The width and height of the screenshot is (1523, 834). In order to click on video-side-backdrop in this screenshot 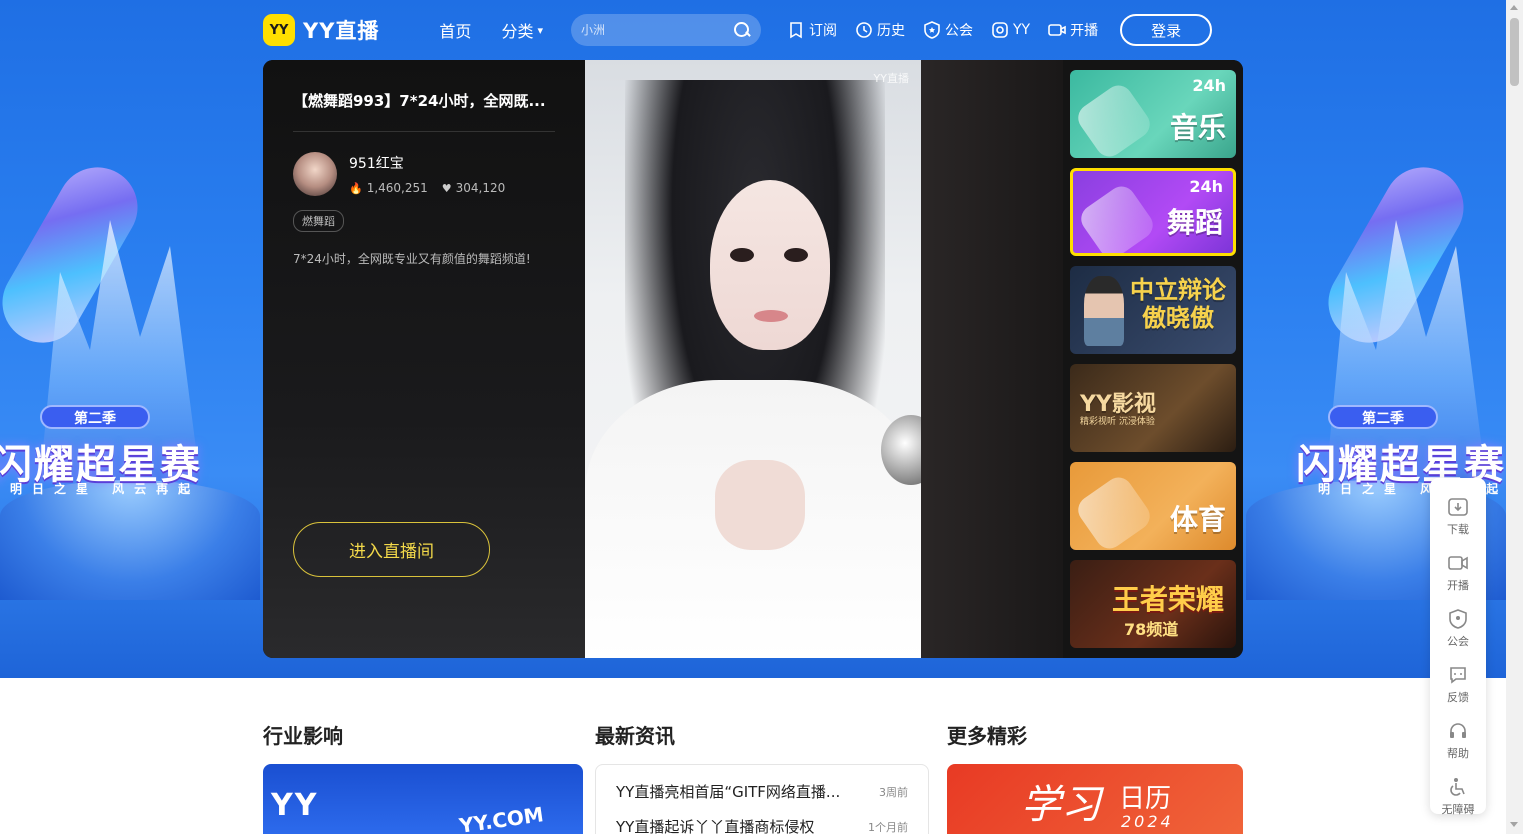, I will do `click(992, 359)`.